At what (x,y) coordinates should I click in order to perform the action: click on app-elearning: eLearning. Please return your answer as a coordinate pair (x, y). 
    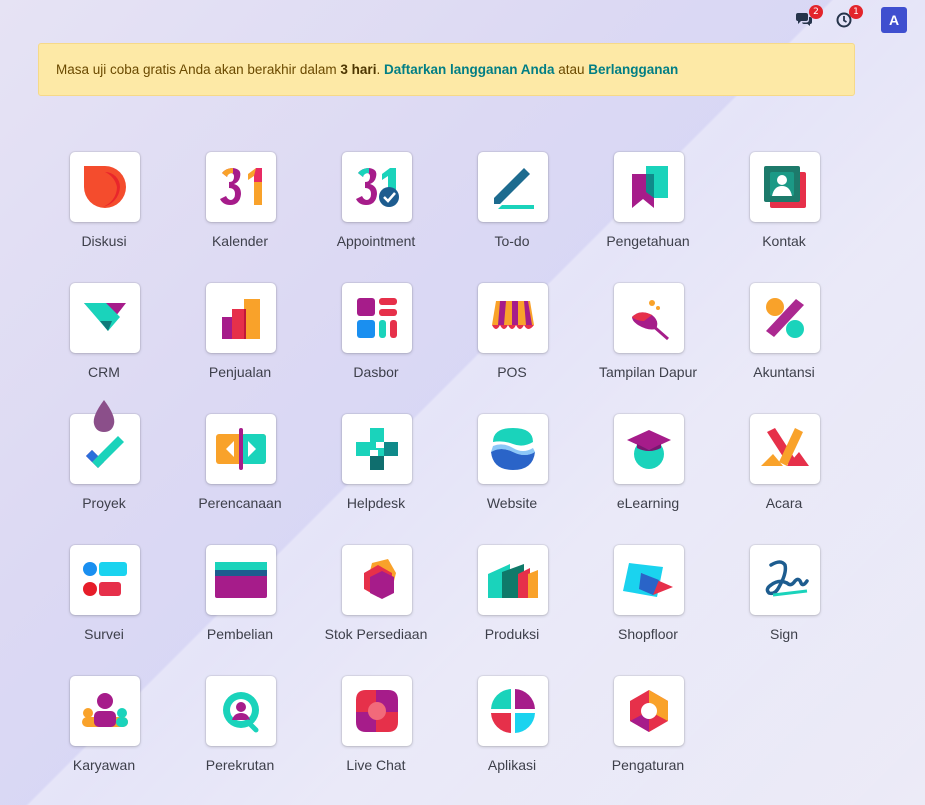
    Looking at the image, I should click on (648, 469).